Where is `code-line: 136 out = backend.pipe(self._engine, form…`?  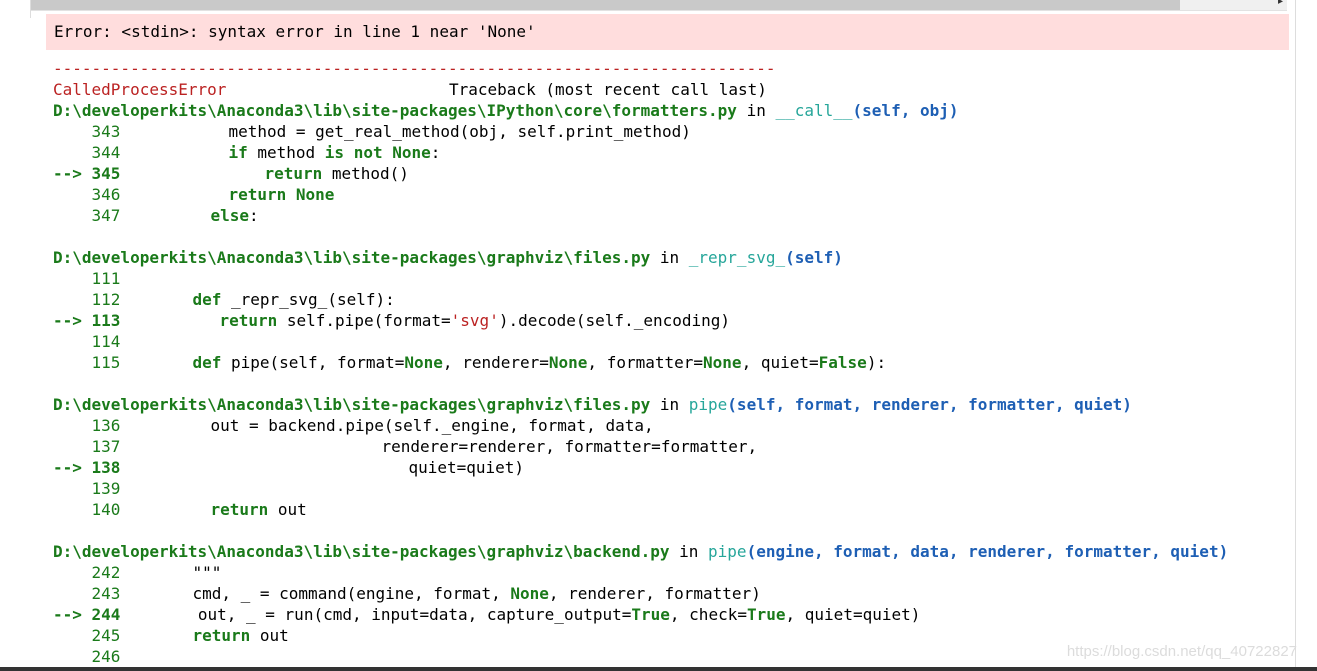
code-line: 136 out = backend.pipe(self._engine, form… is located at coordinates (673, 425).